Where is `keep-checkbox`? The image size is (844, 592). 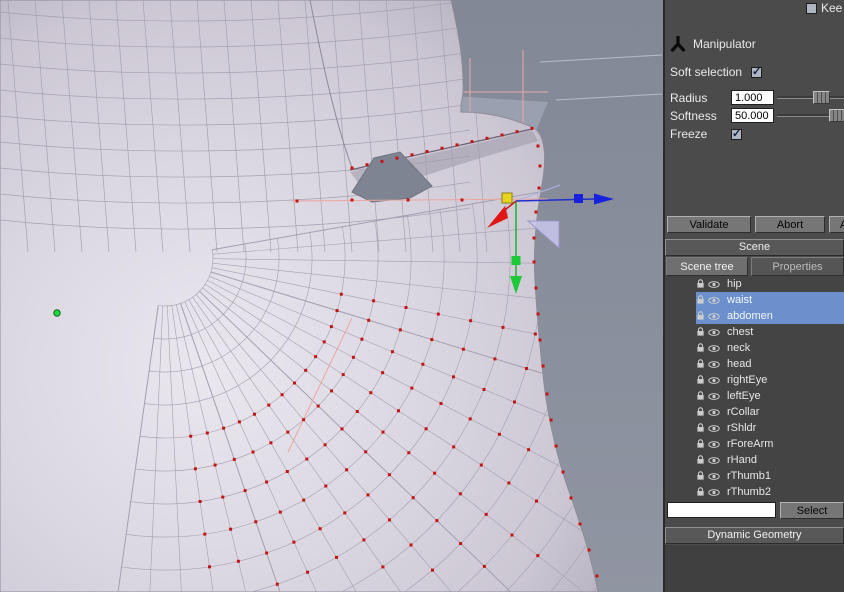 keep-checkbox is located at coordinates (811, 8).